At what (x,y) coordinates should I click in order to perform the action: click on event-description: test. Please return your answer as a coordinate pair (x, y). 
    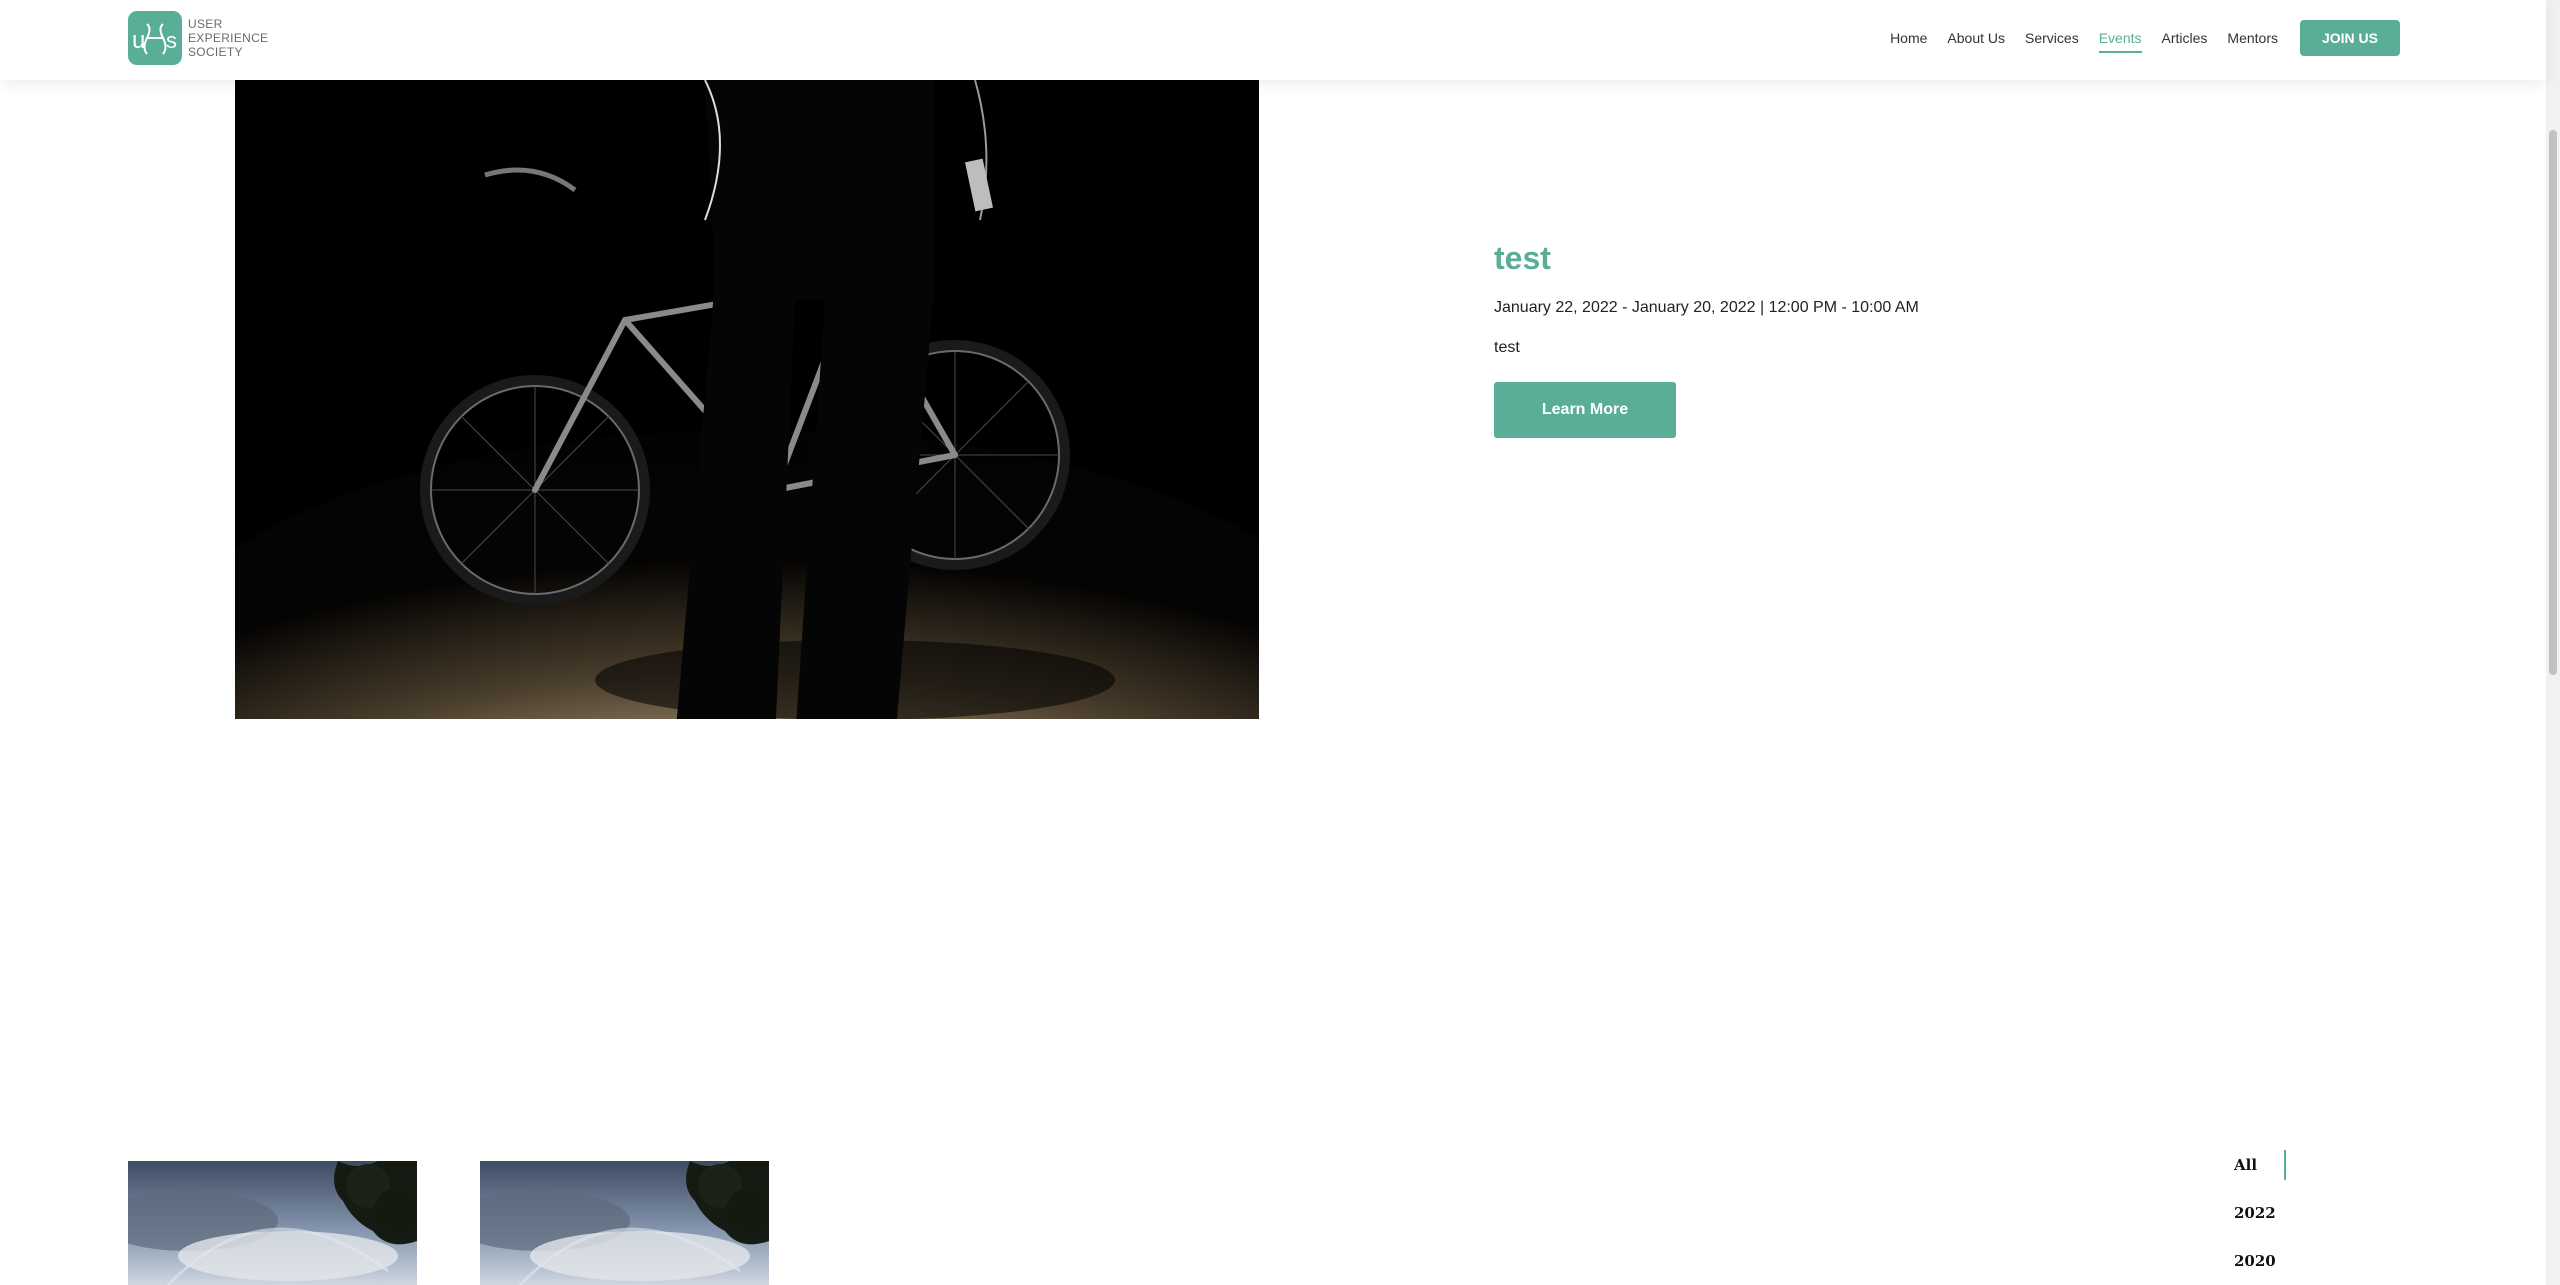
    Looking at the image, I should click on (1507, 347).